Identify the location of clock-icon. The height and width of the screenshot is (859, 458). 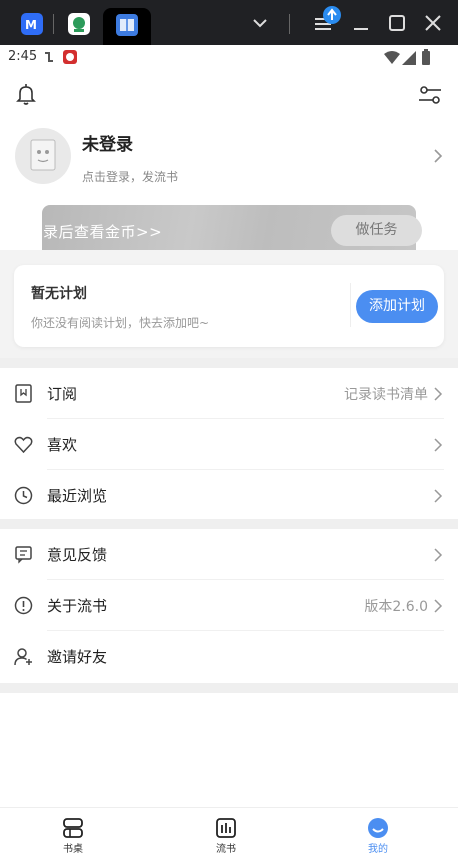
(23, 495).